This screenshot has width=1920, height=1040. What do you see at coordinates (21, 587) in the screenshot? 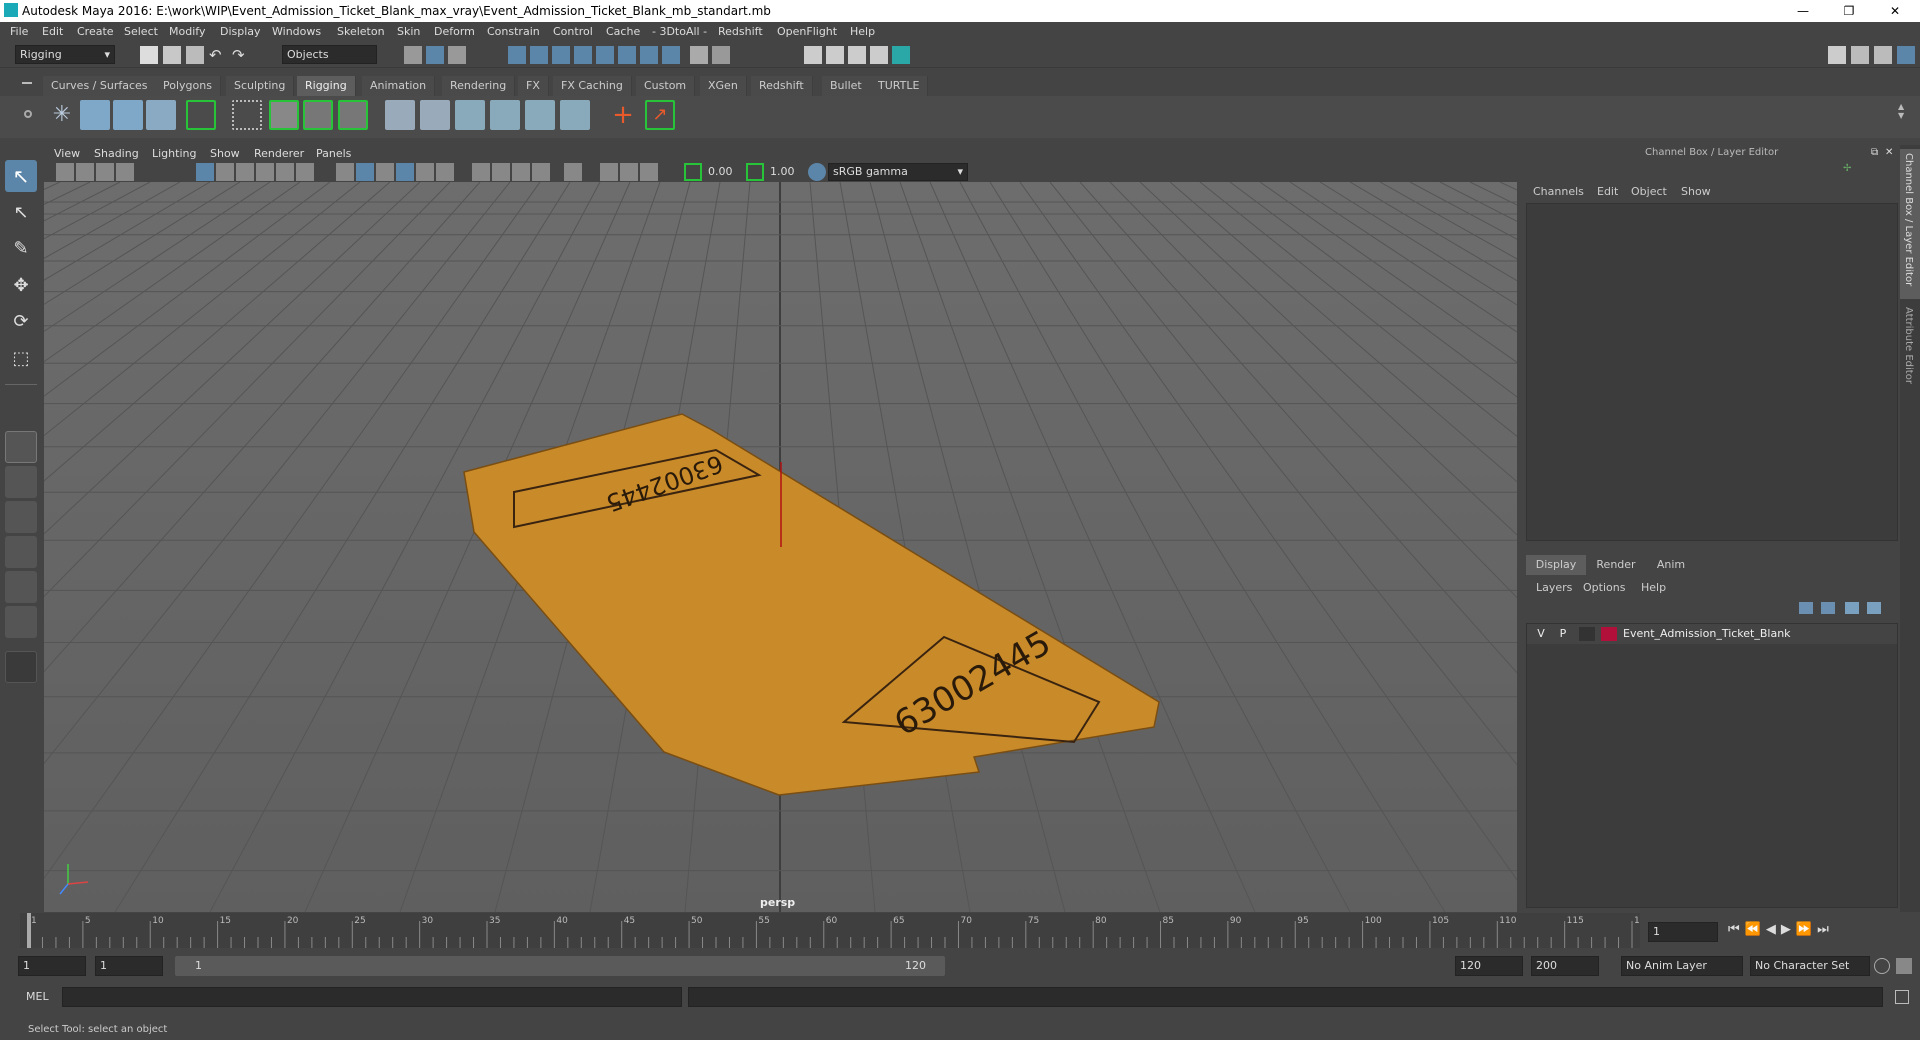
I see `hypershade-layout-icon` at bounding box center [21, 587].